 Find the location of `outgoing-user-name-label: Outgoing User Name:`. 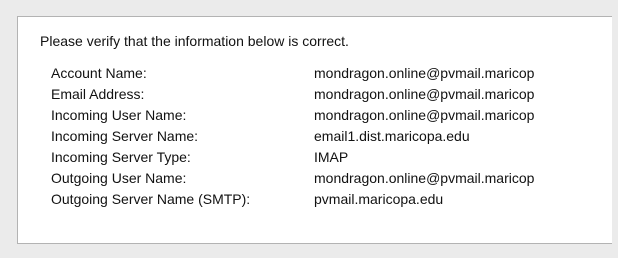

outgoing-user-name-label: Outgoing User Name: is located at coordinates (119, 178).